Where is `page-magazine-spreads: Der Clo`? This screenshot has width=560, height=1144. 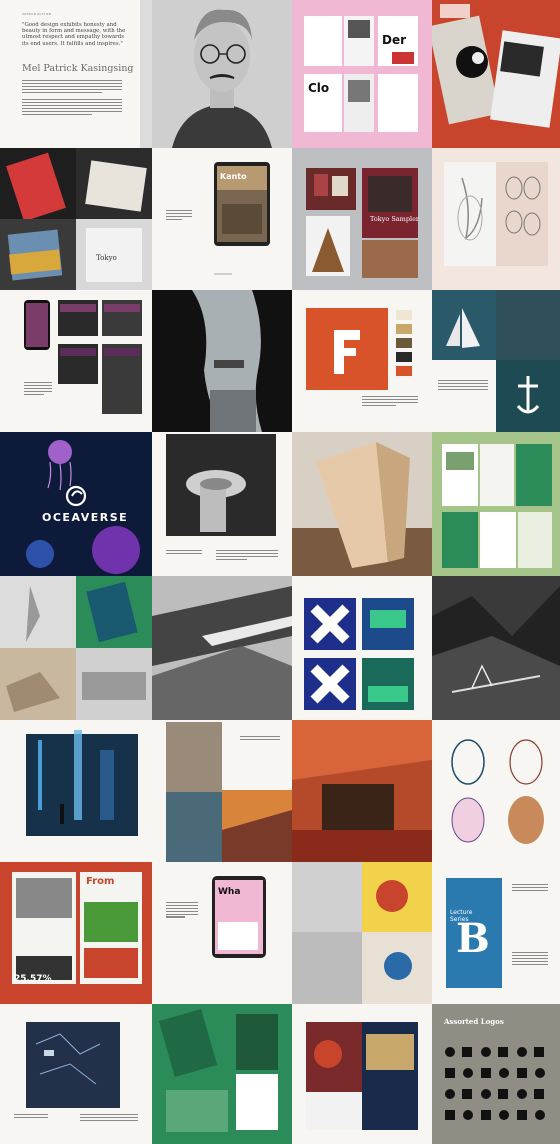
page-magazine-spreads: Der Clo is located at coordinates (362, 74).